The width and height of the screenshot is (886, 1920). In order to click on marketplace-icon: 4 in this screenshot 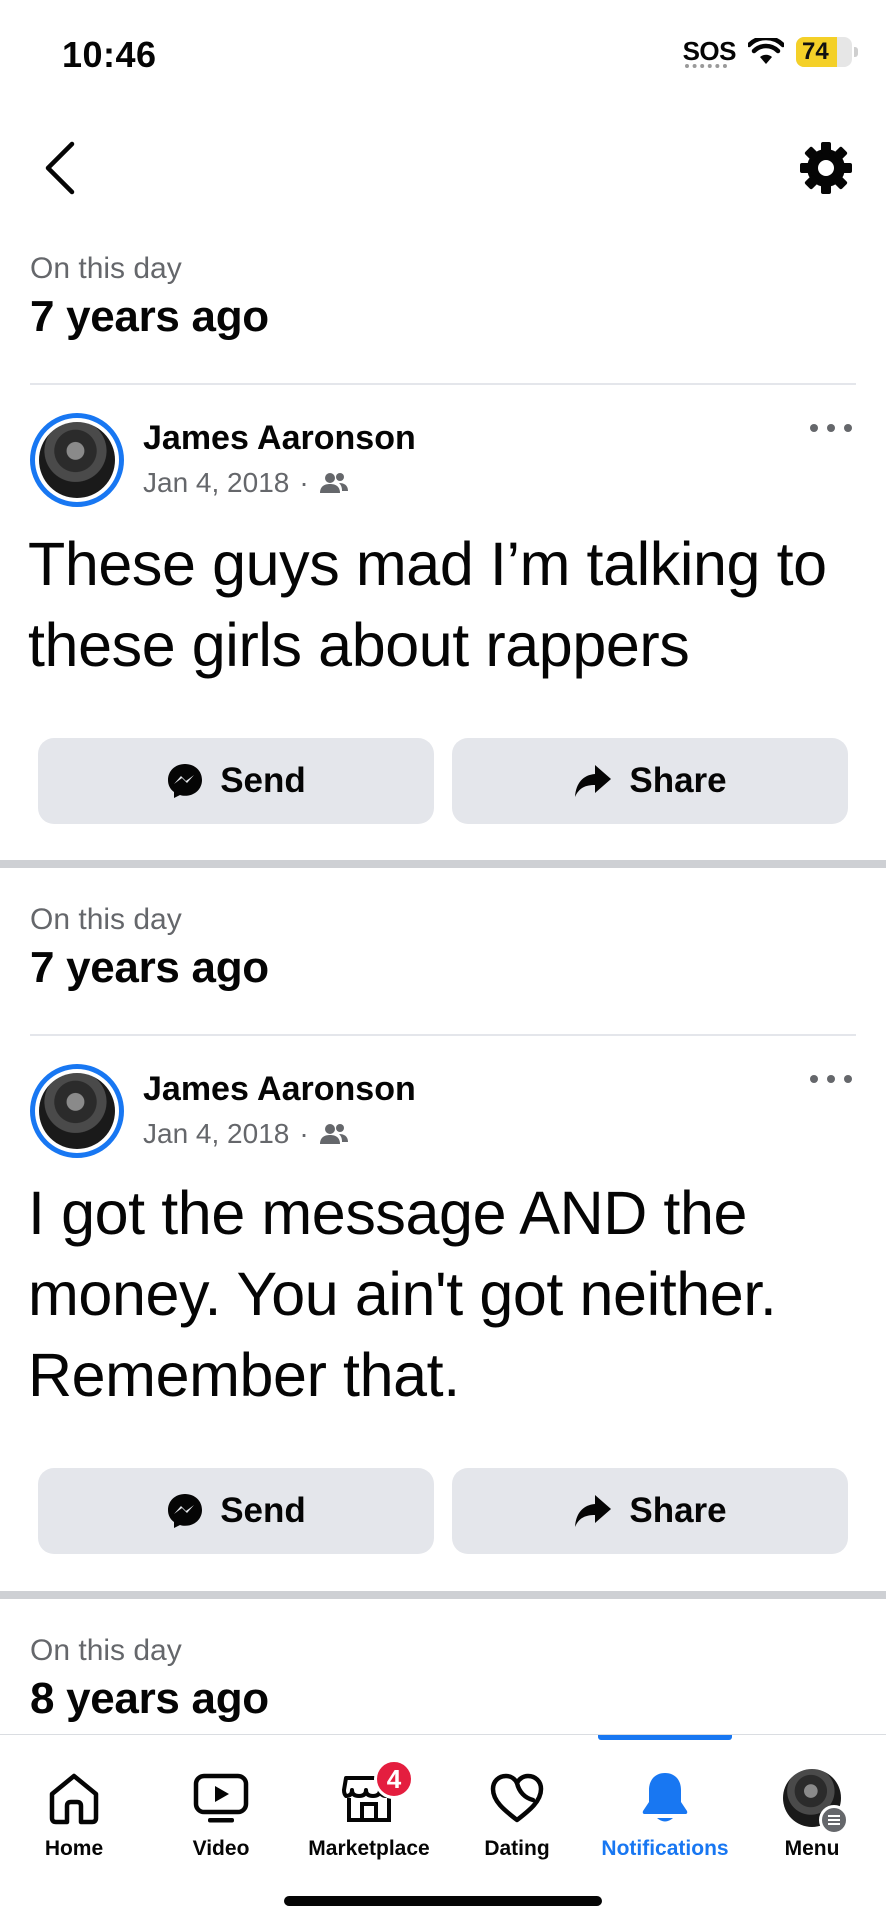, I will do `click(377, 1795)`.